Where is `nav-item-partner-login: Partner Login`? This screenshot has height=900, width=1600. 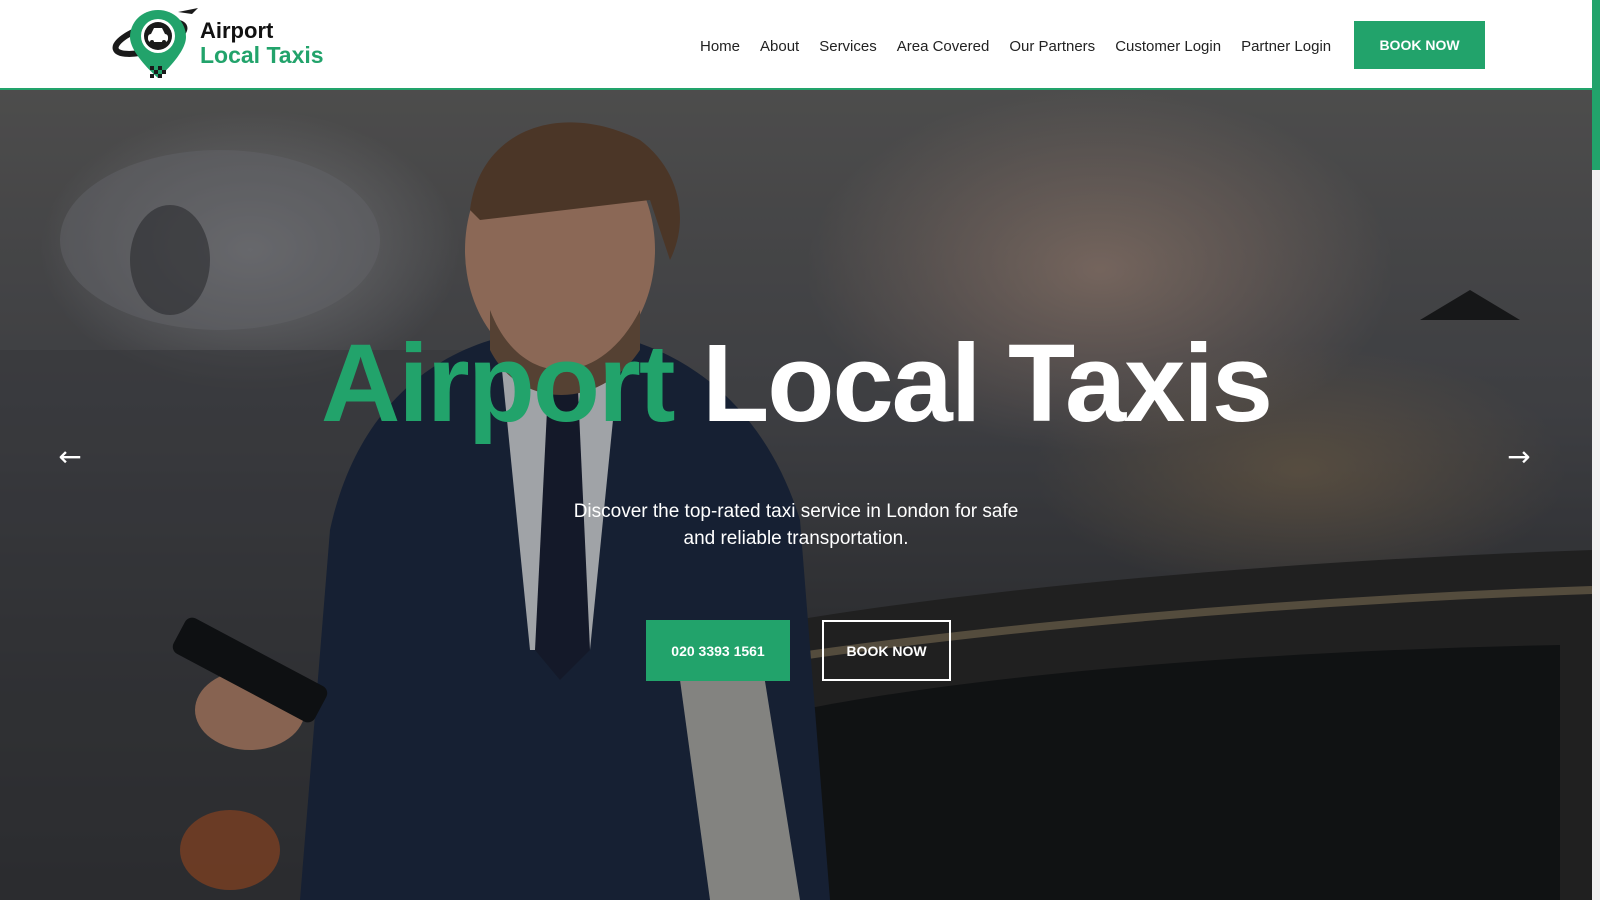 nav-item-partner-login: Partner Login is located at coordinates (1286, 46).